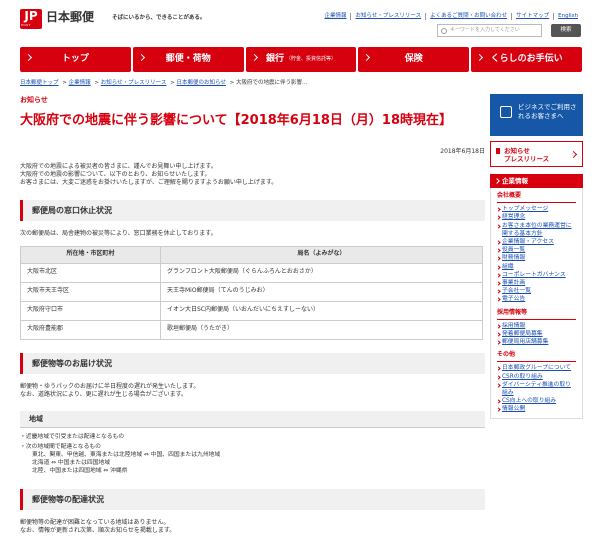  Describe the element at coordinates (536, 275) in the screenshot. I see `sidebar-link: コーポレートガバナンス` at that location.